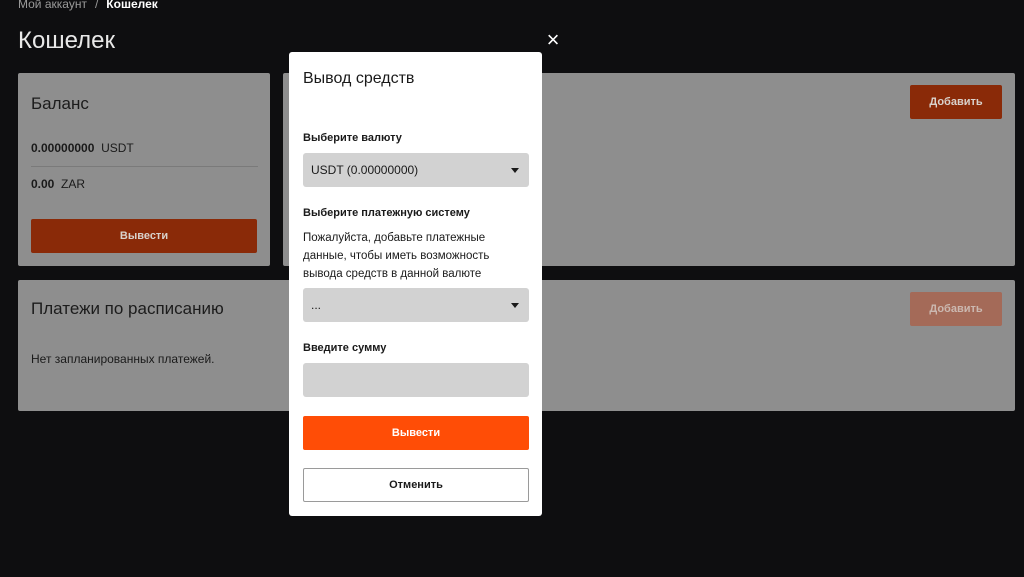  Describe the element at coordinates (345, 348) in the screenshot. I see `amount-label: Введите сумму` at that location.